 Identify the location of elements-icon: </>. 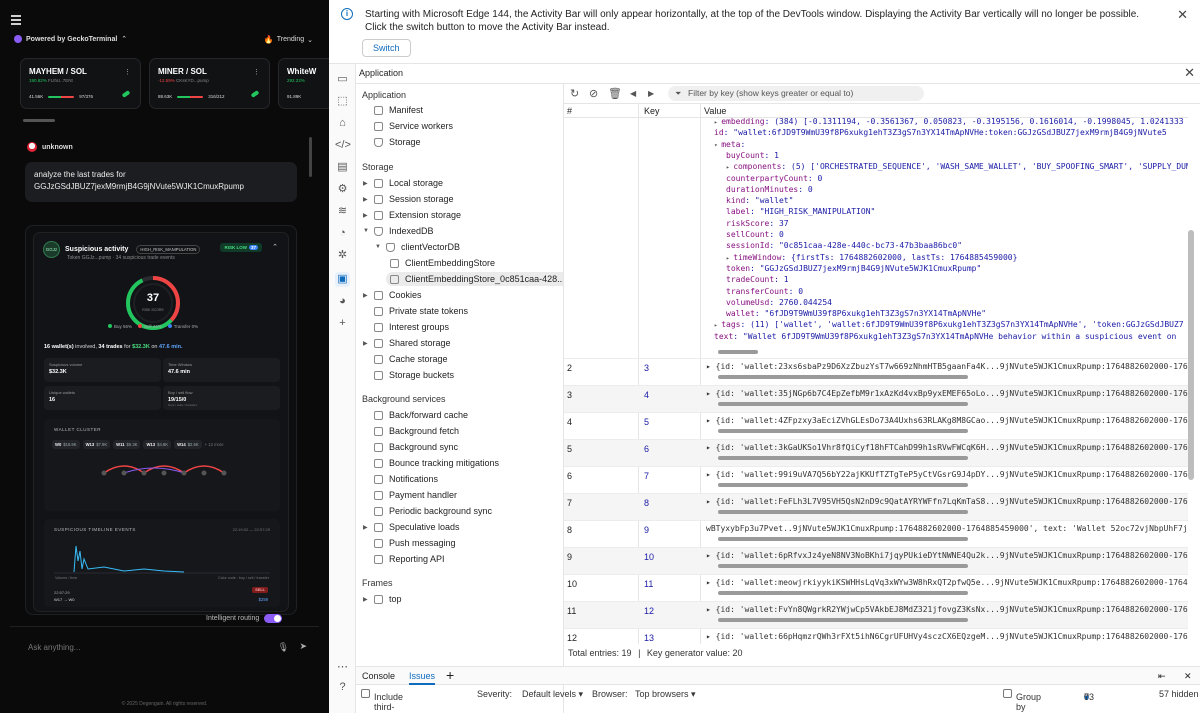
(343, 145).